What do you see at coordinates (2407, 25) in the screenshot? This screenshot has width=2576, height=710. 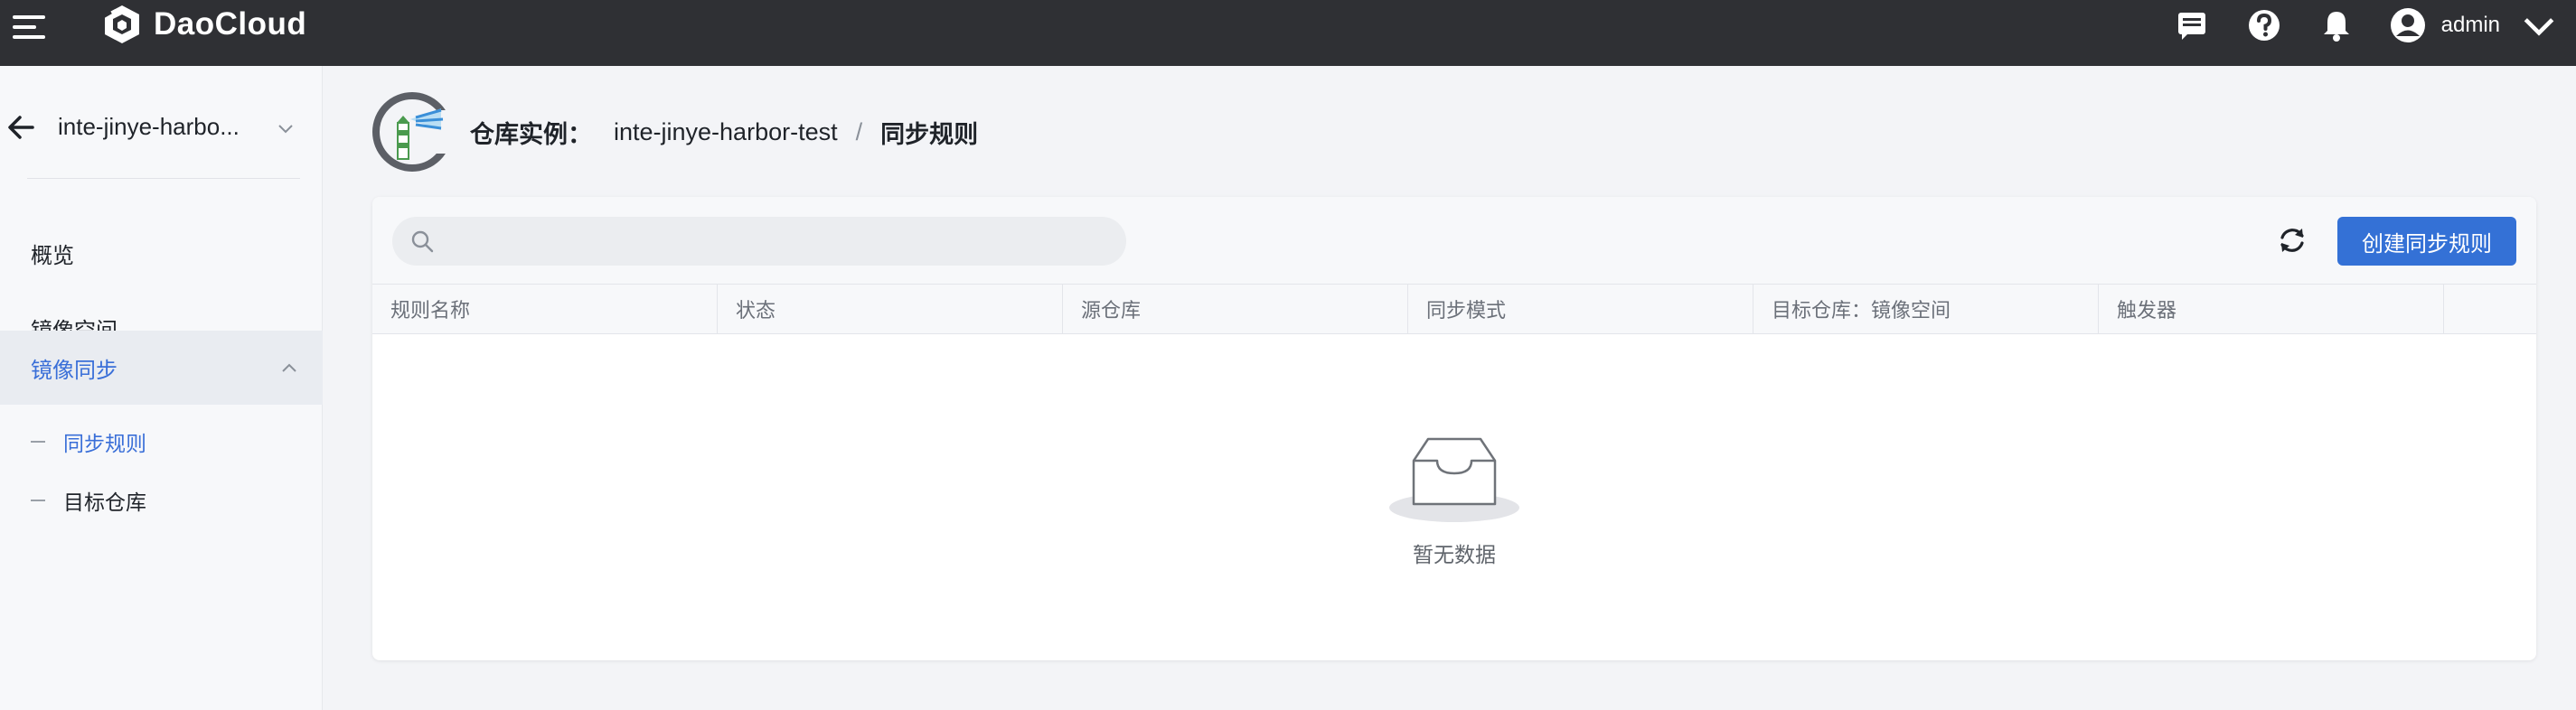 I see `user-avatar-icon` at bounding box center [2407, 25].